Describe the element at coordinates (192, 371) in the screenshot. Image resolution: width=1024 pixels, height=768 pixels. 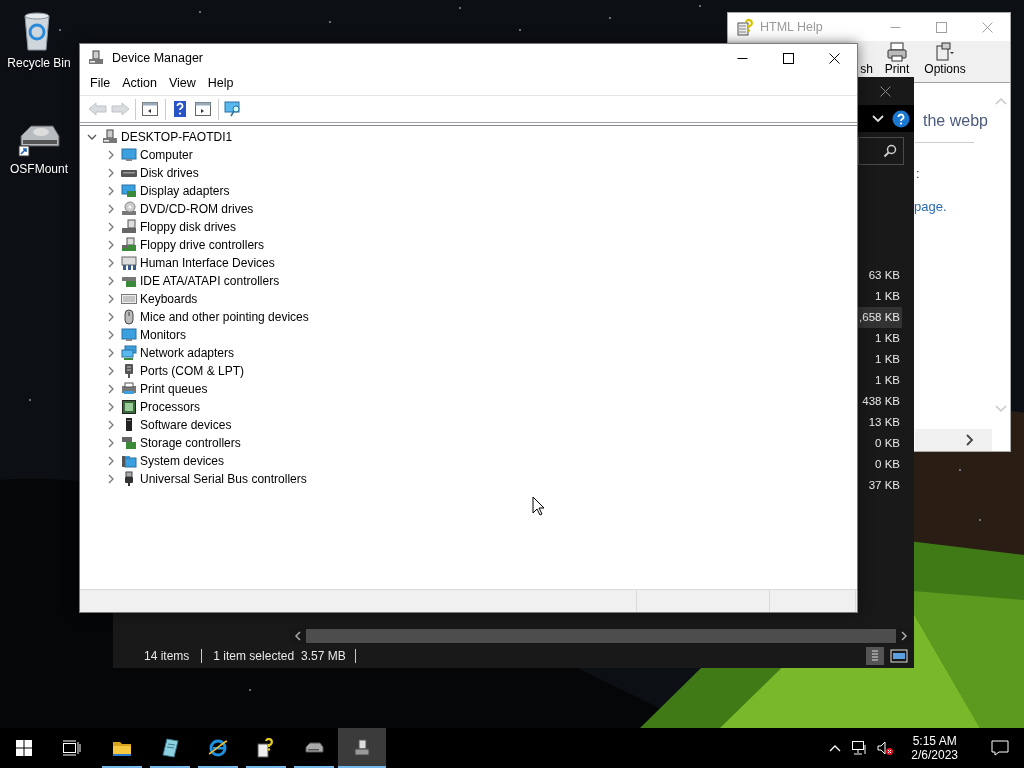
I see `tree-item: Ports (COM & LPT)` at that location.